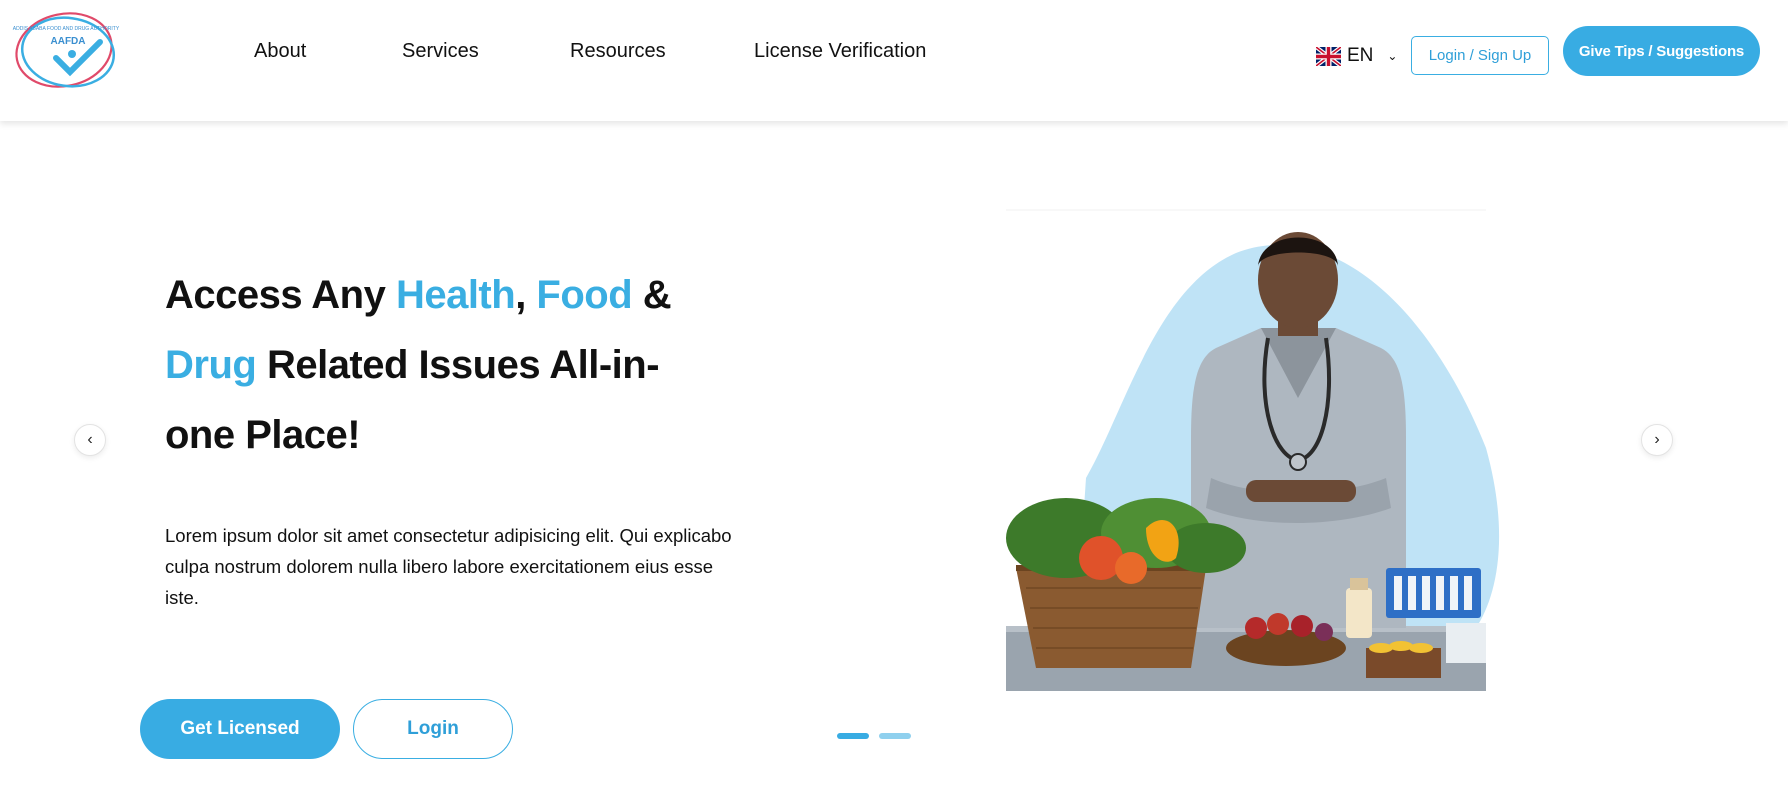 This screenshot has width=1788, height=797. What do you see at coordinates (280, 295) in the screenshot?
I see `hero-title-part: Access Any` at bounding box center [280, 295].